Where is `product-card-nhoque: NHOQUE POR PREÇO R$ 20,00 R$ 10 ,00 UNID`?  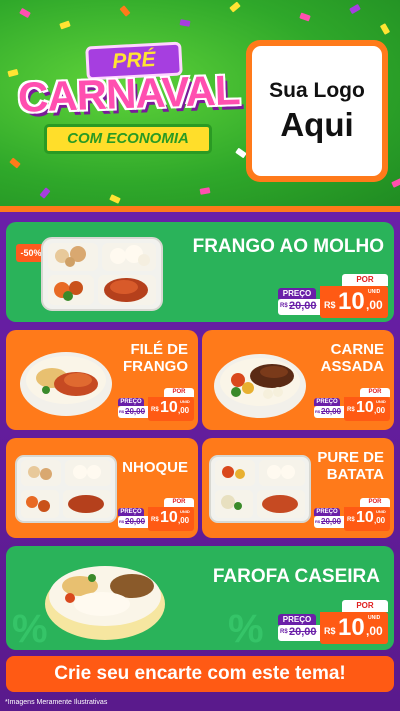 product-card-nhoque: NHOQUE POR PREÇO R$ 20,00 R$ 10 ,00 UNID is located at coordinates (102, 488).